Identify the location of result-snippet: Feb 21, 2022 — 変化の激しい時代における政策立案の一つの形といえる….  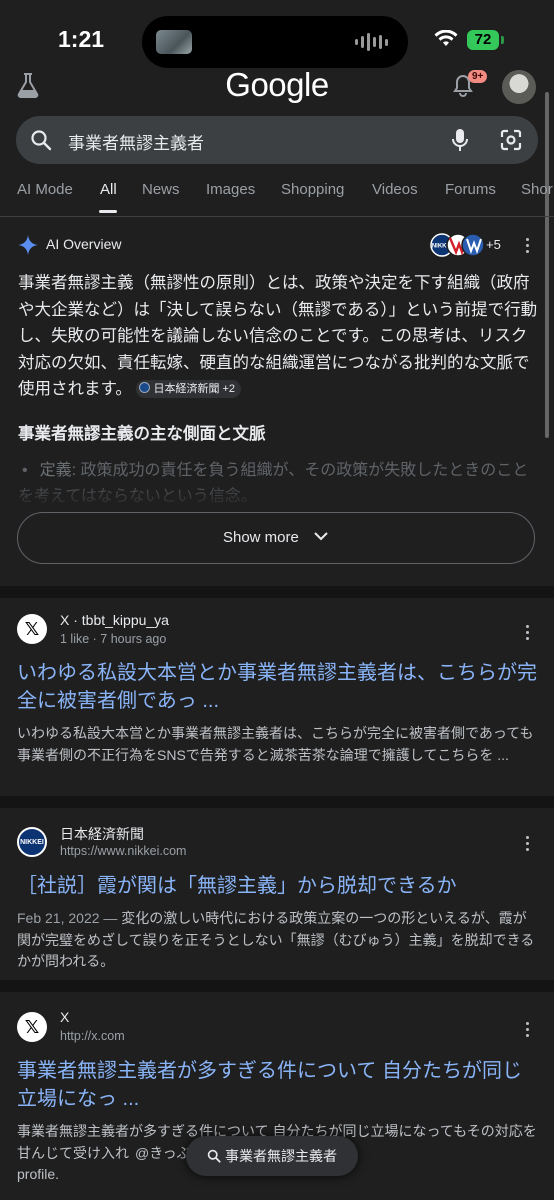
(277, 940).